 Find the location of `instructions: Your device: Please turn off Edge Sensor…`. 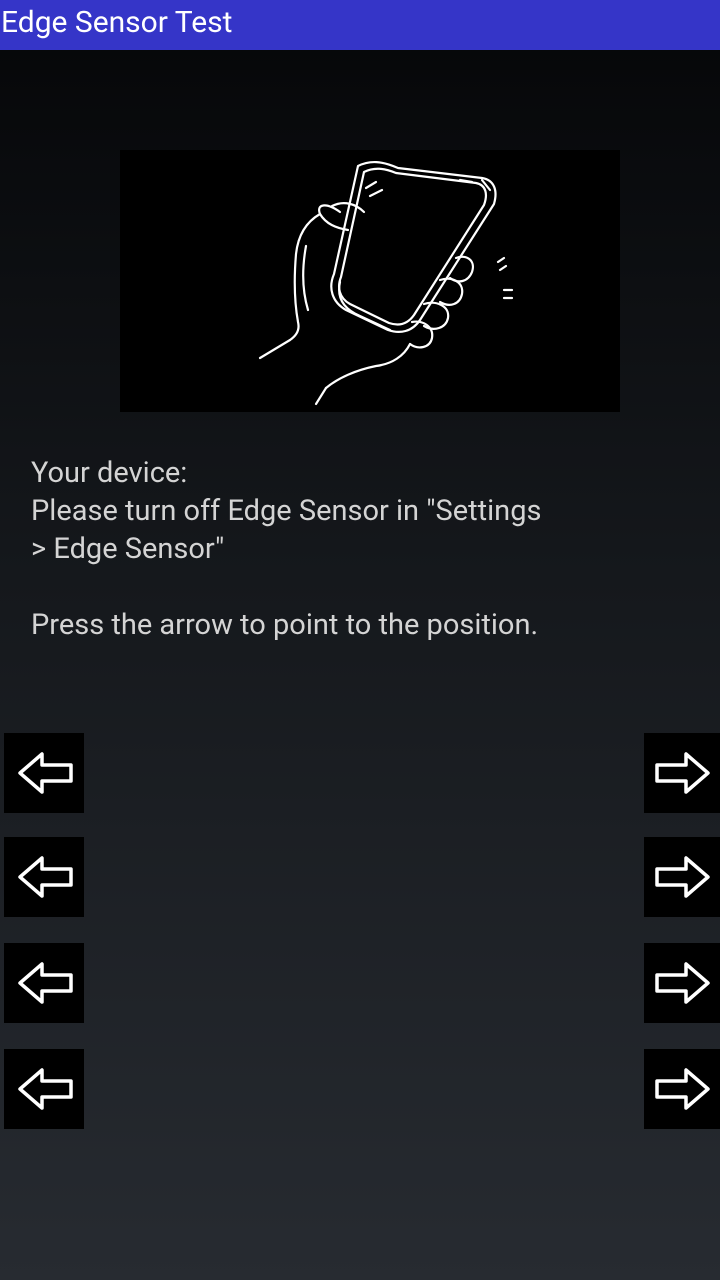

instructions: Your device: Please turn off Edge Sensor… is located at coordinates (351, 549).